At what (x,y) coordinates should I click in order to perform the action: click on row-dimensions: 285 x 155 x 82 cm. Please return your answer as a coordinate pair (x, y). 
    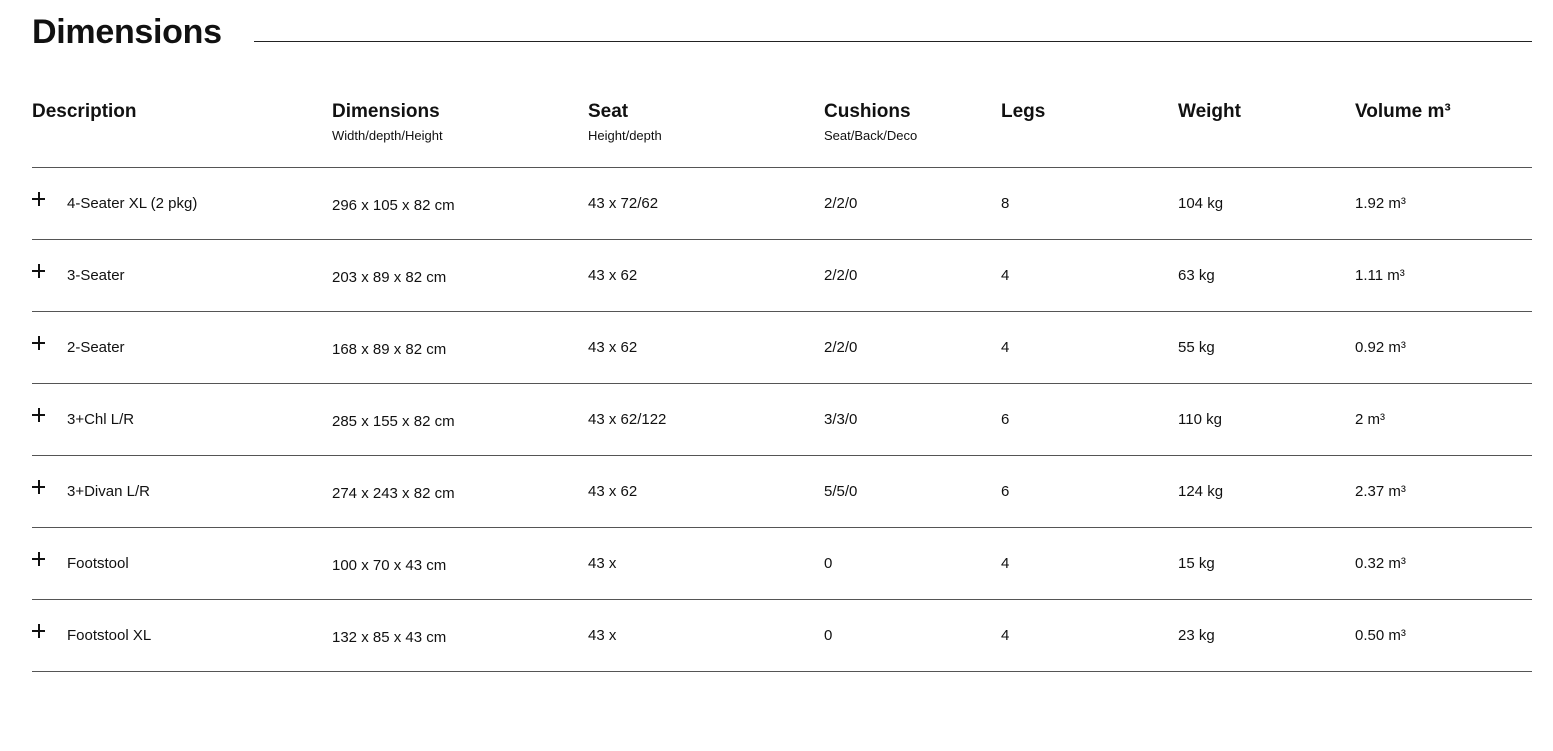
    Looking at the image, I should click on (393, 421).